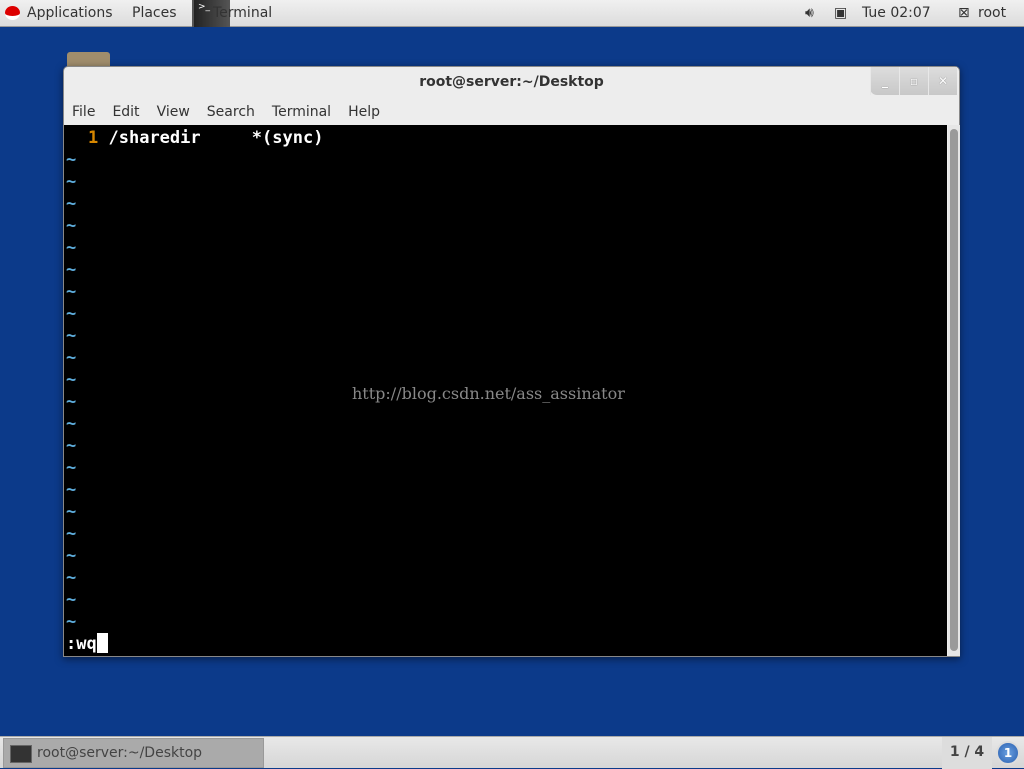 The height and width of the screenshot is (769, 1024). I want to click on scrollbar, so click(954, 390).